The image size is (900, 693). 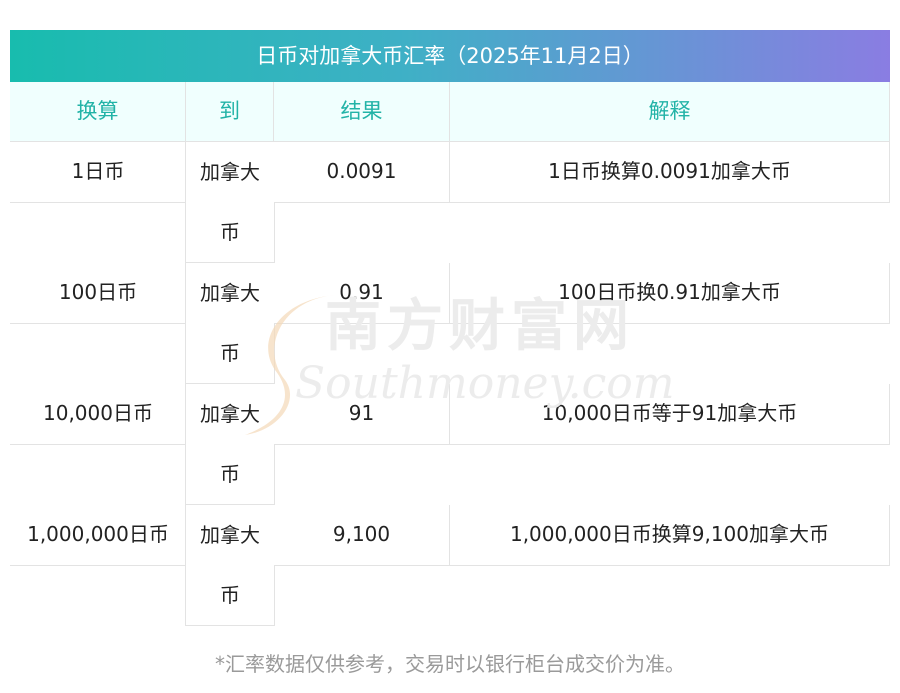 I want to click on result-cell: 9,100, so click(x=362, y=535).